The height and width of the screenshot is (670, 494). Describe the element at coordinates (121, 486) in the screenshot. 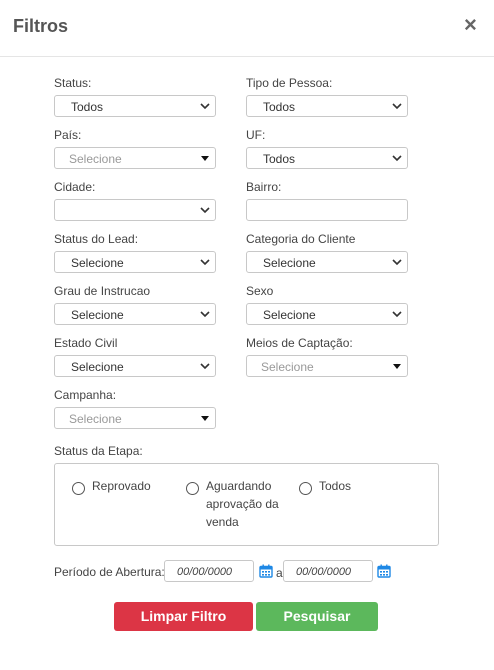

I see `radio-label-reprovado: Reprovado` at that location.